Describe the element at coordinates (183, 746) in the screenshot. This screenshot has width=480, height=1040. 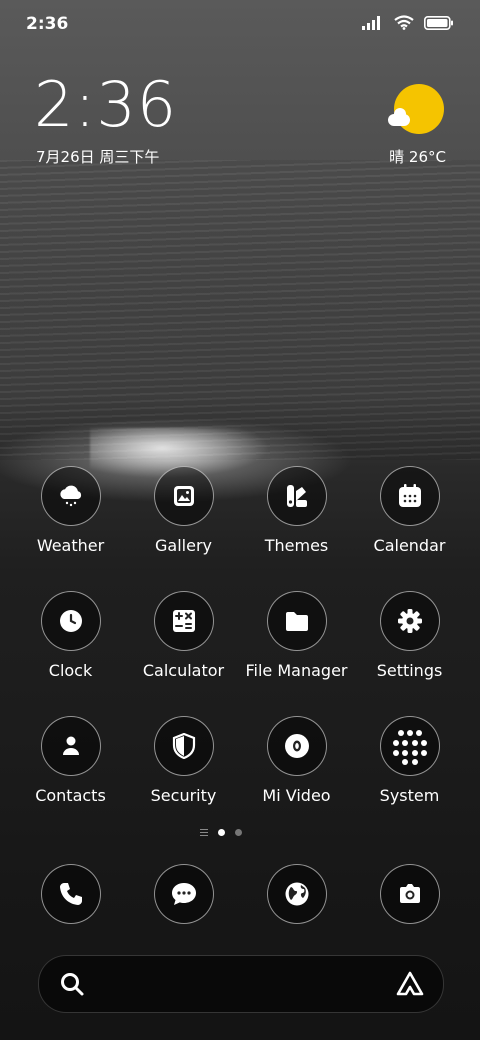
I see `shield-icon` at that location.